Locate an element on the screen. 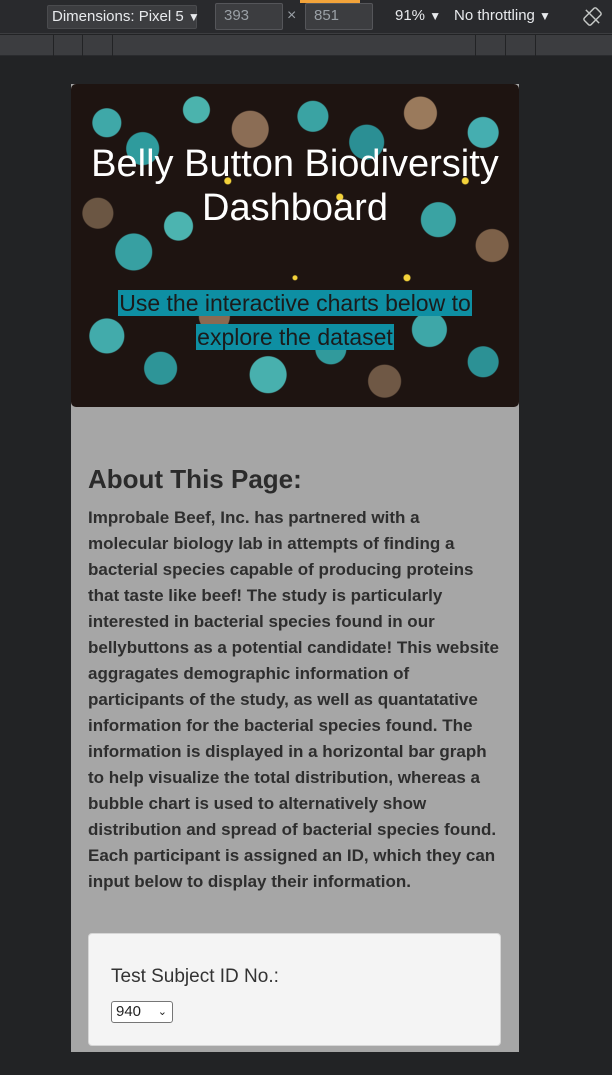 This screenshot has height=1075, width=612. device-dimensions-label: Dimensions: Pixel 5 is located at coordinates (118, 16).